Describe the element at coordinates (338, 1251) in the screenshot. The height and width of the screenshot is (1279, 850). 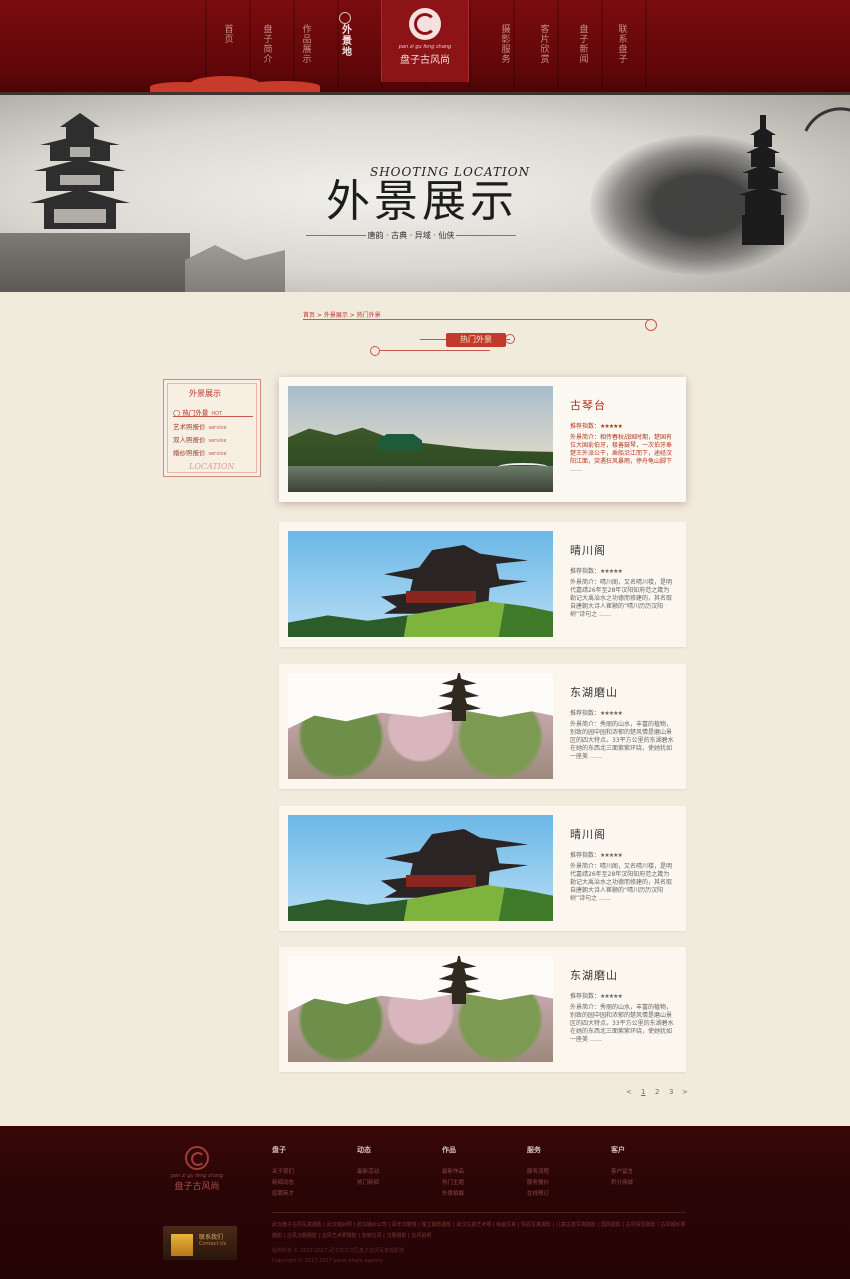
I see `copyright-line: 版权所有 © 2017-2017 武汉市江汉区盘子古风写真摄影馆` at that location.